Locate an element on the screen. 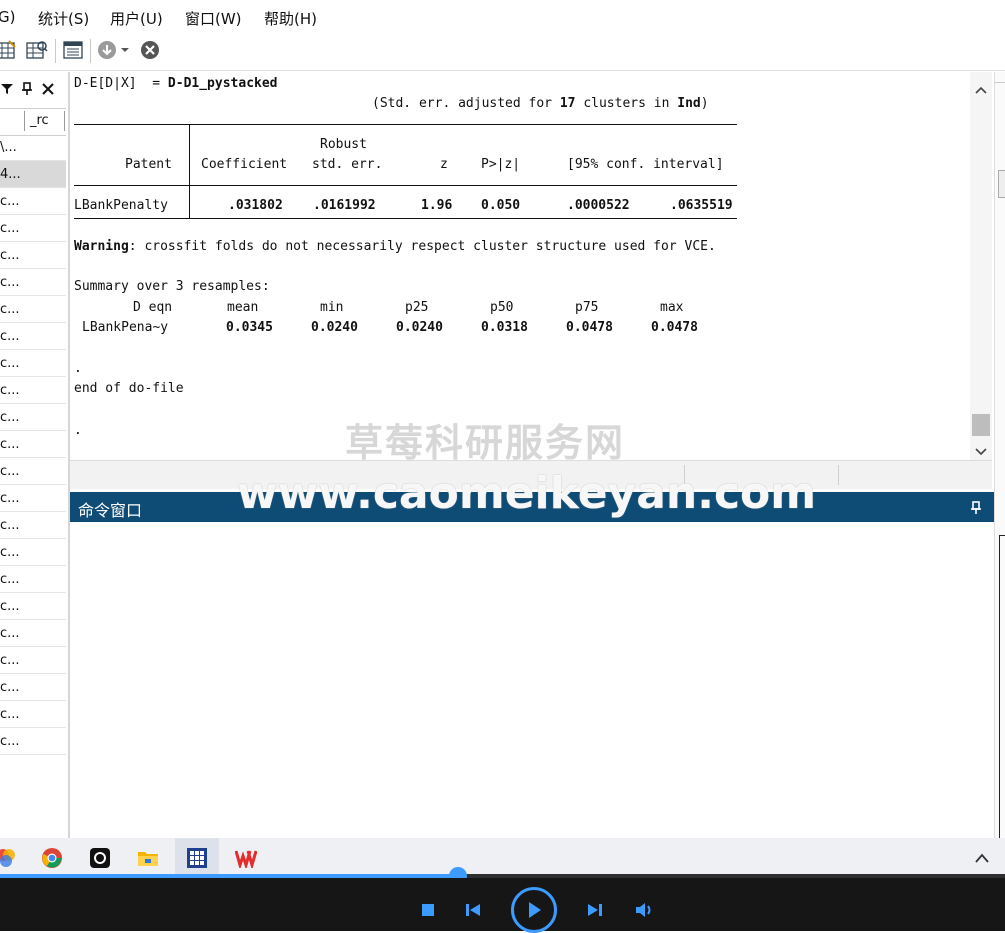  data-editor-icon is located at coordinates (9, 50).